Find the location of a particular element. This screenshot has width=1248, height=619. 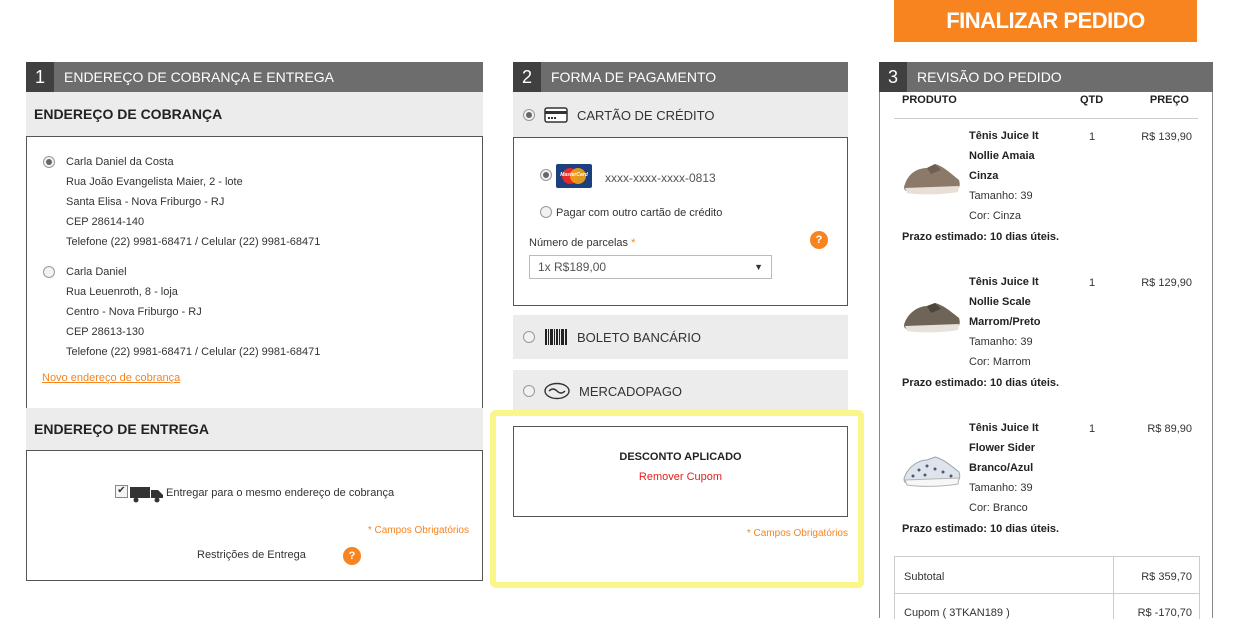

col-qtd: QTD is located at coordinates (1092, 100).